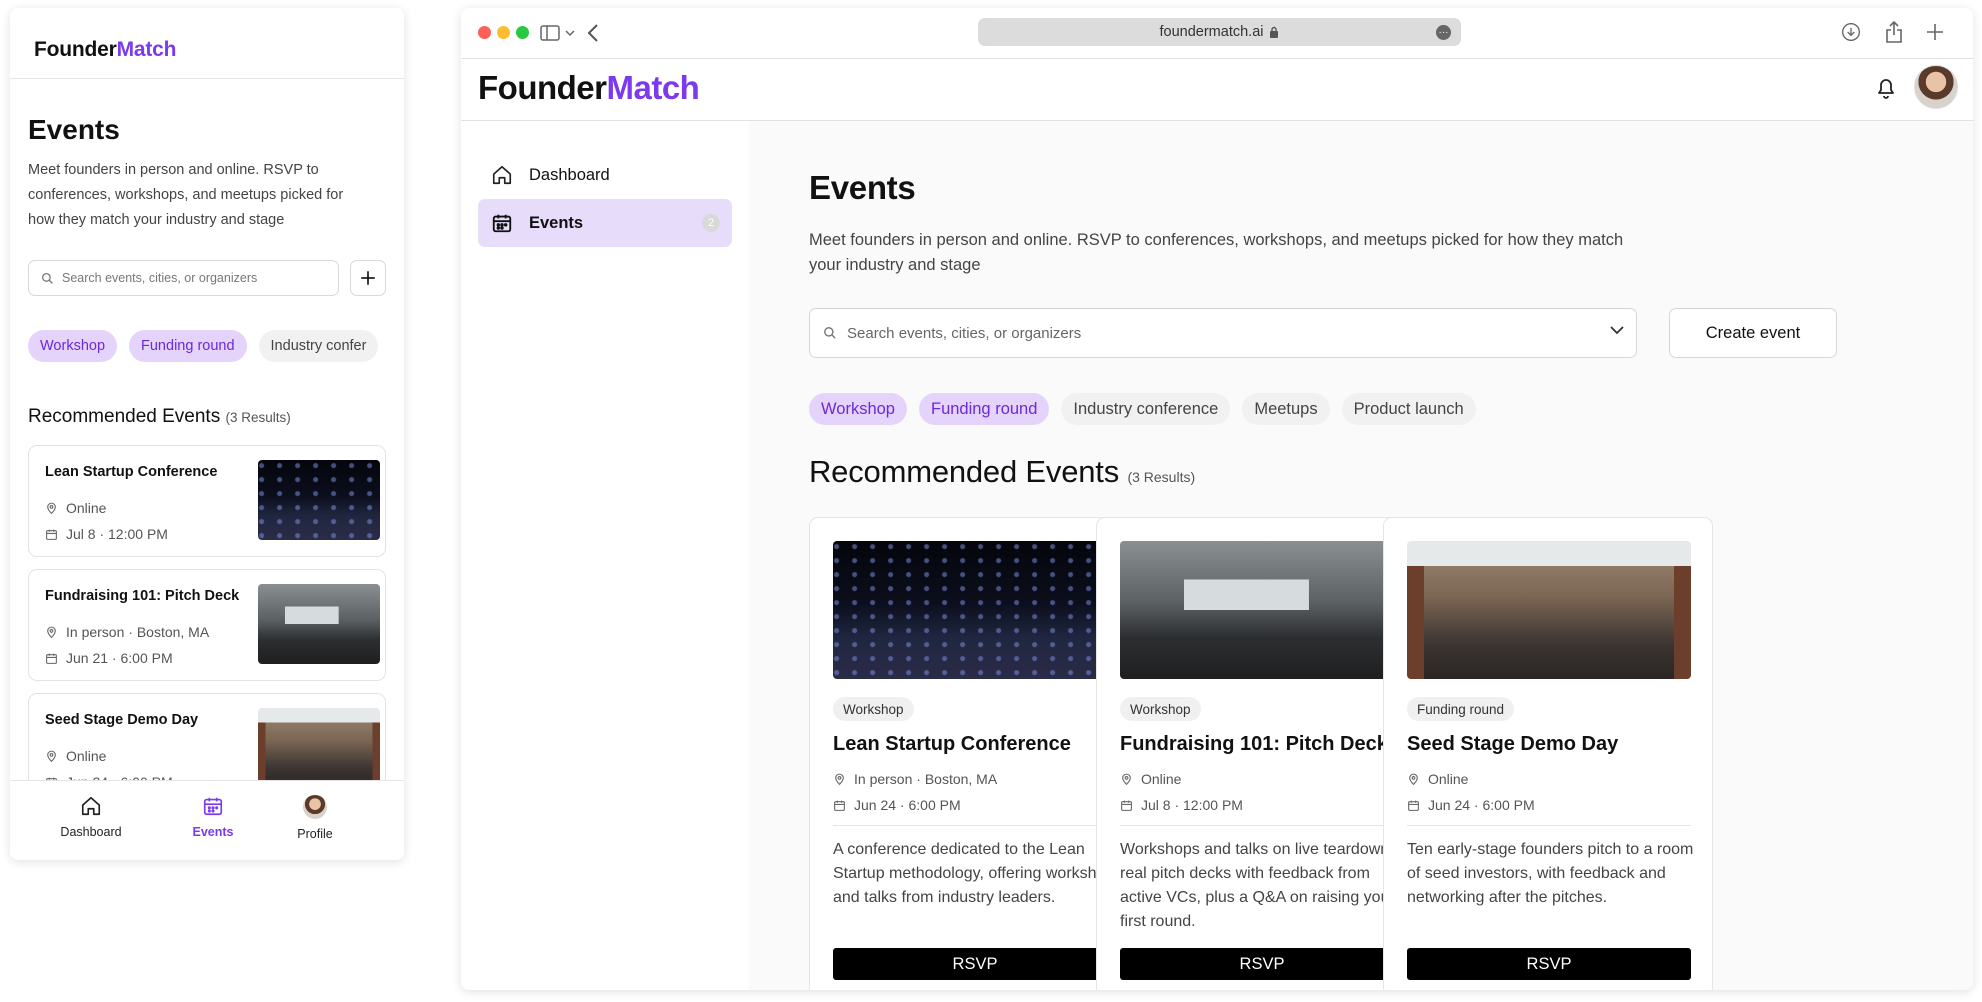  I want to click on create-event-button, so click(368, 278).